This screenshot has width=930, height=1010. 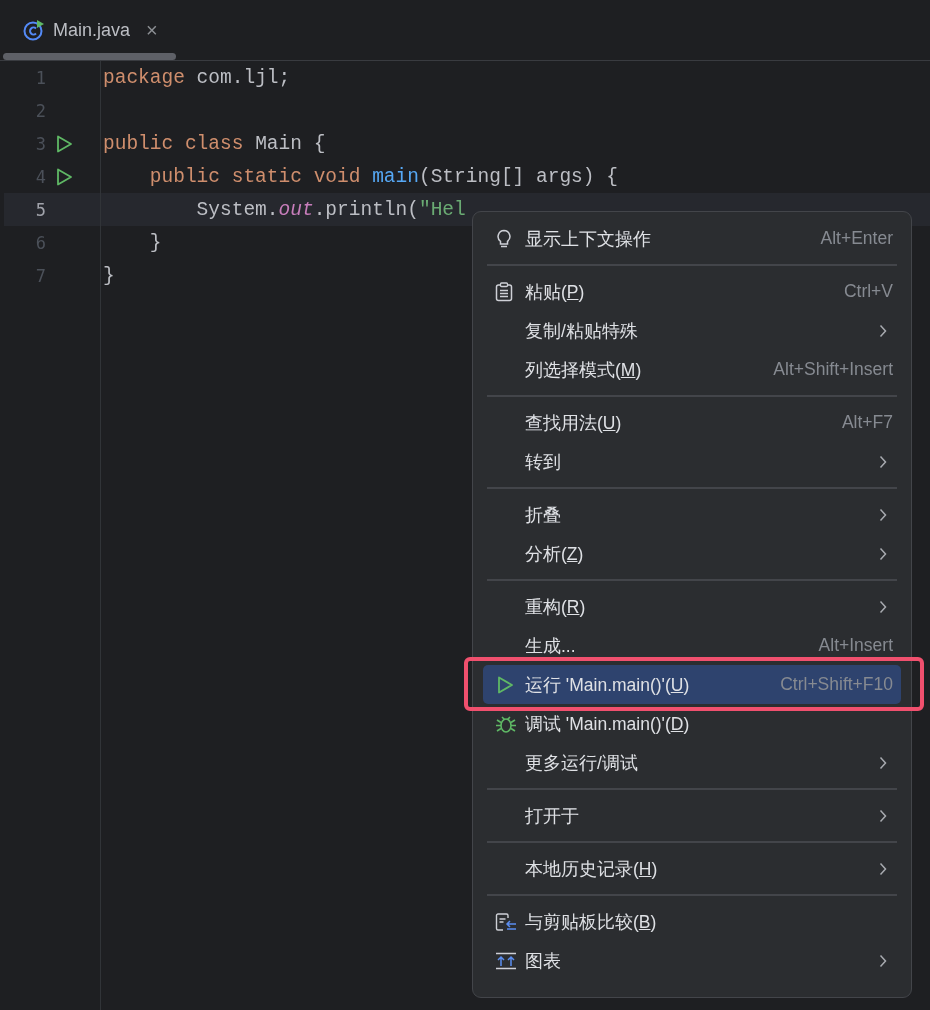 What do you see at coordinates (34, 30) in the screenshot?
I see `java-class-icon` at bounding box center [34, 30].